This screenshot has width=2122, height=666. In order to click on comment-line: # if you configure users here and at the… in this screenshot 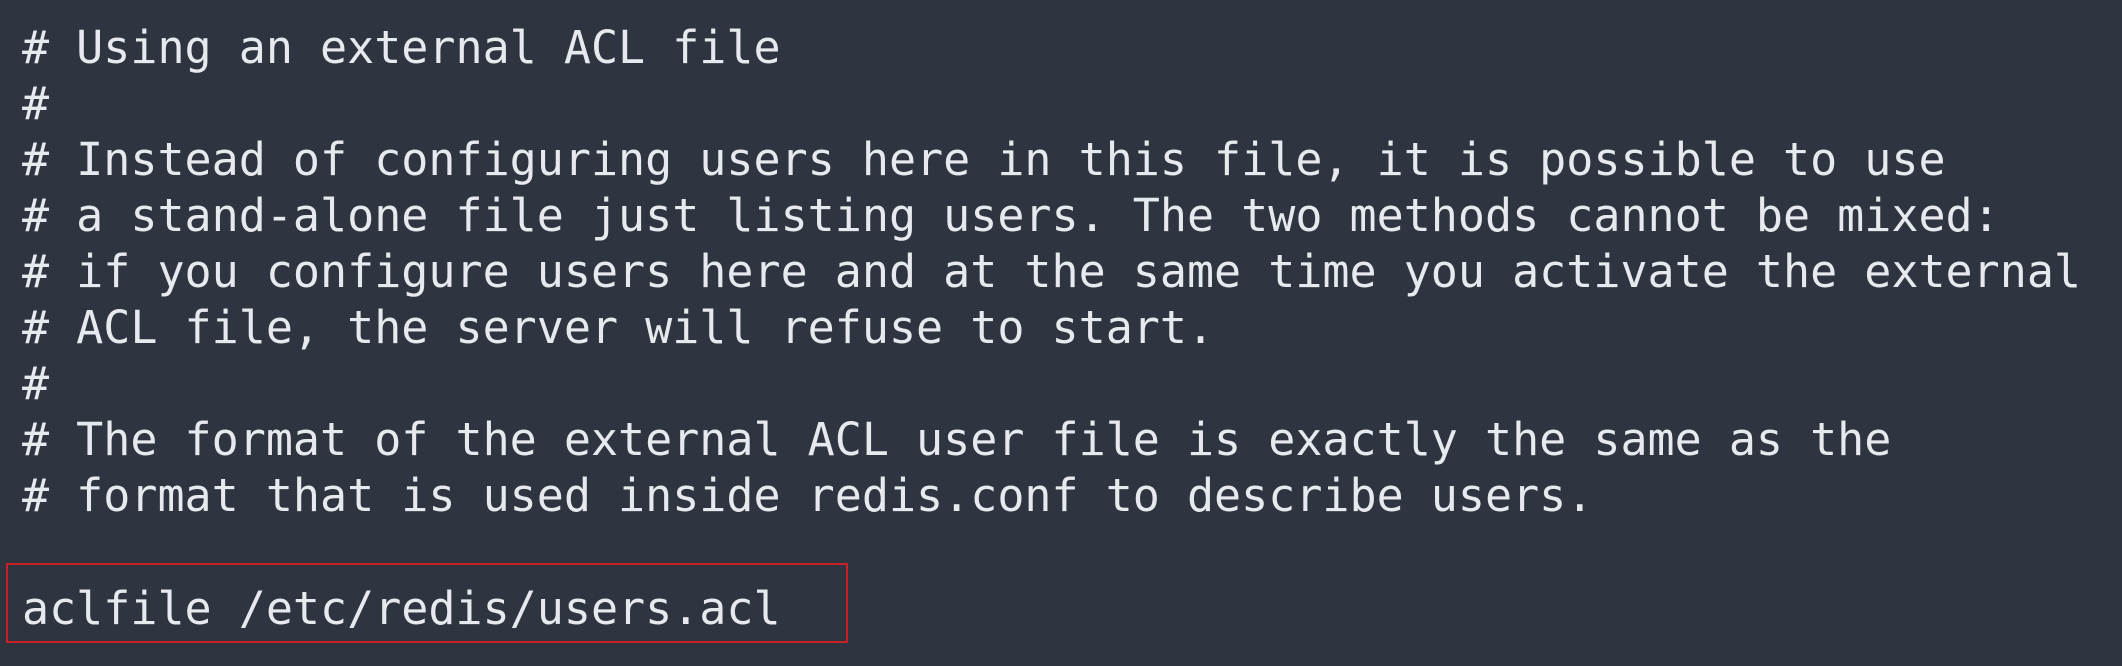, I will do `click(1052, 271)`.